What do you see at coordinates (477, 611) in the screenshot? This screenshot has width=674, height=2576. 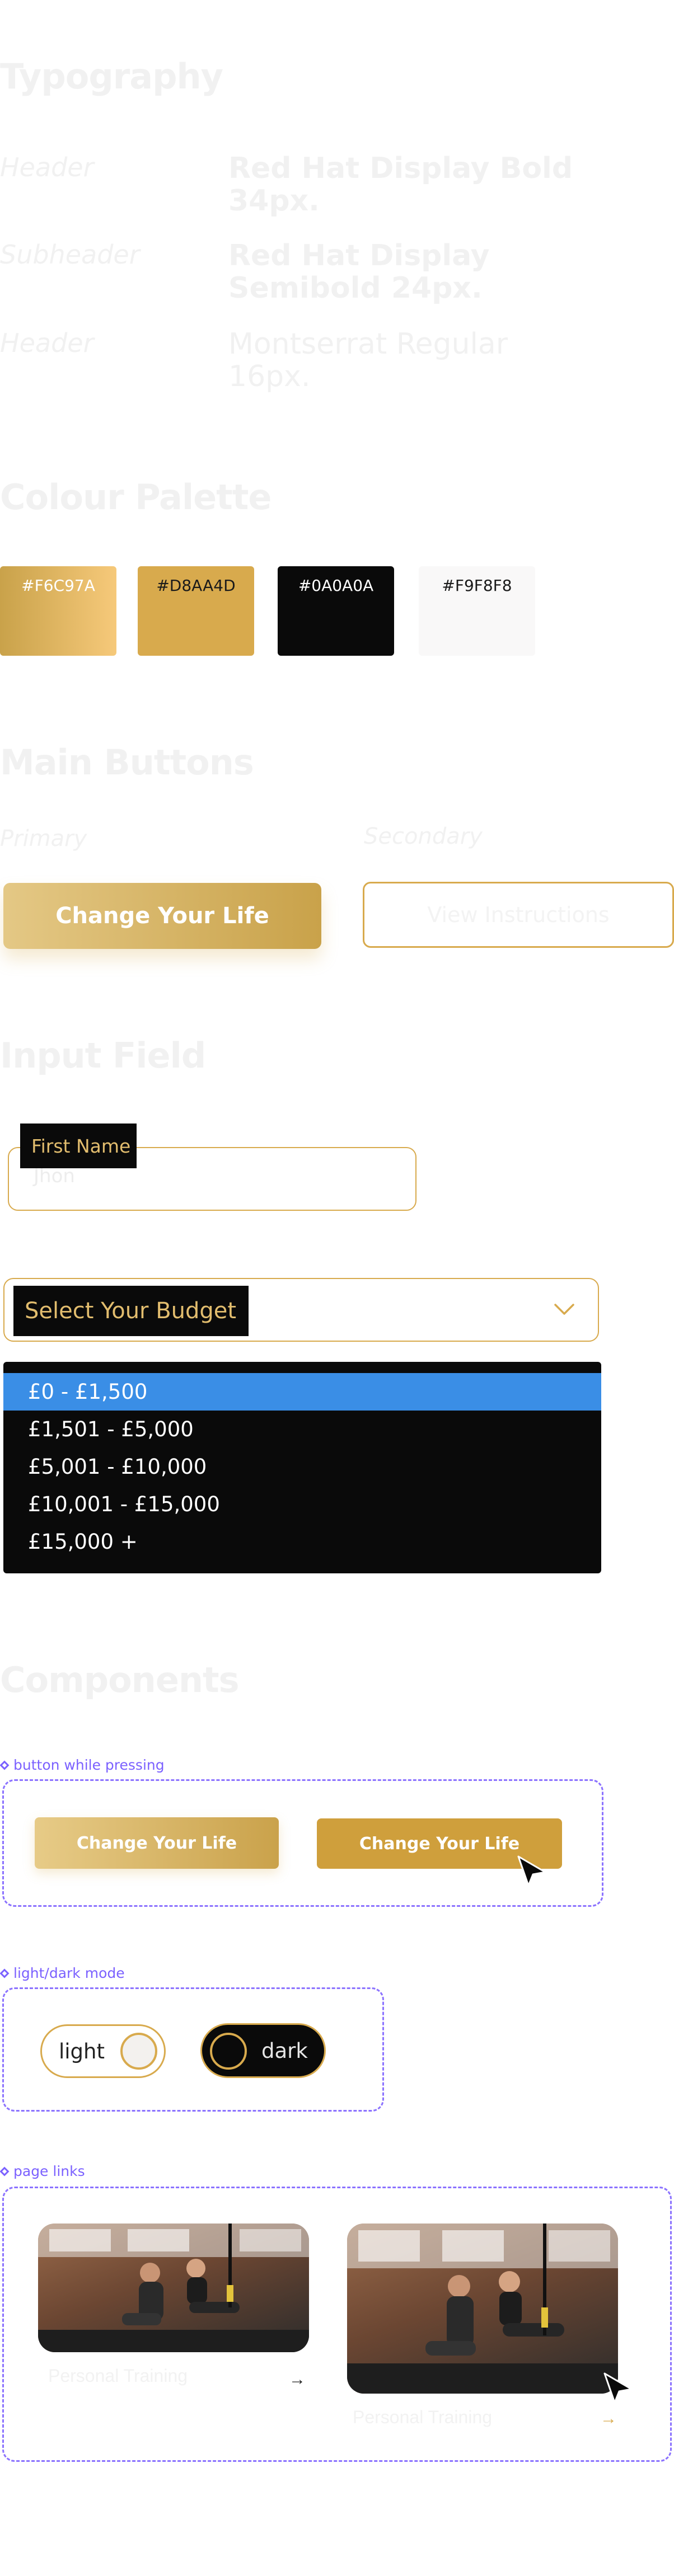 I see `swatch-f9f8f8: #F9F8F8` at bounding box center [477, 611].